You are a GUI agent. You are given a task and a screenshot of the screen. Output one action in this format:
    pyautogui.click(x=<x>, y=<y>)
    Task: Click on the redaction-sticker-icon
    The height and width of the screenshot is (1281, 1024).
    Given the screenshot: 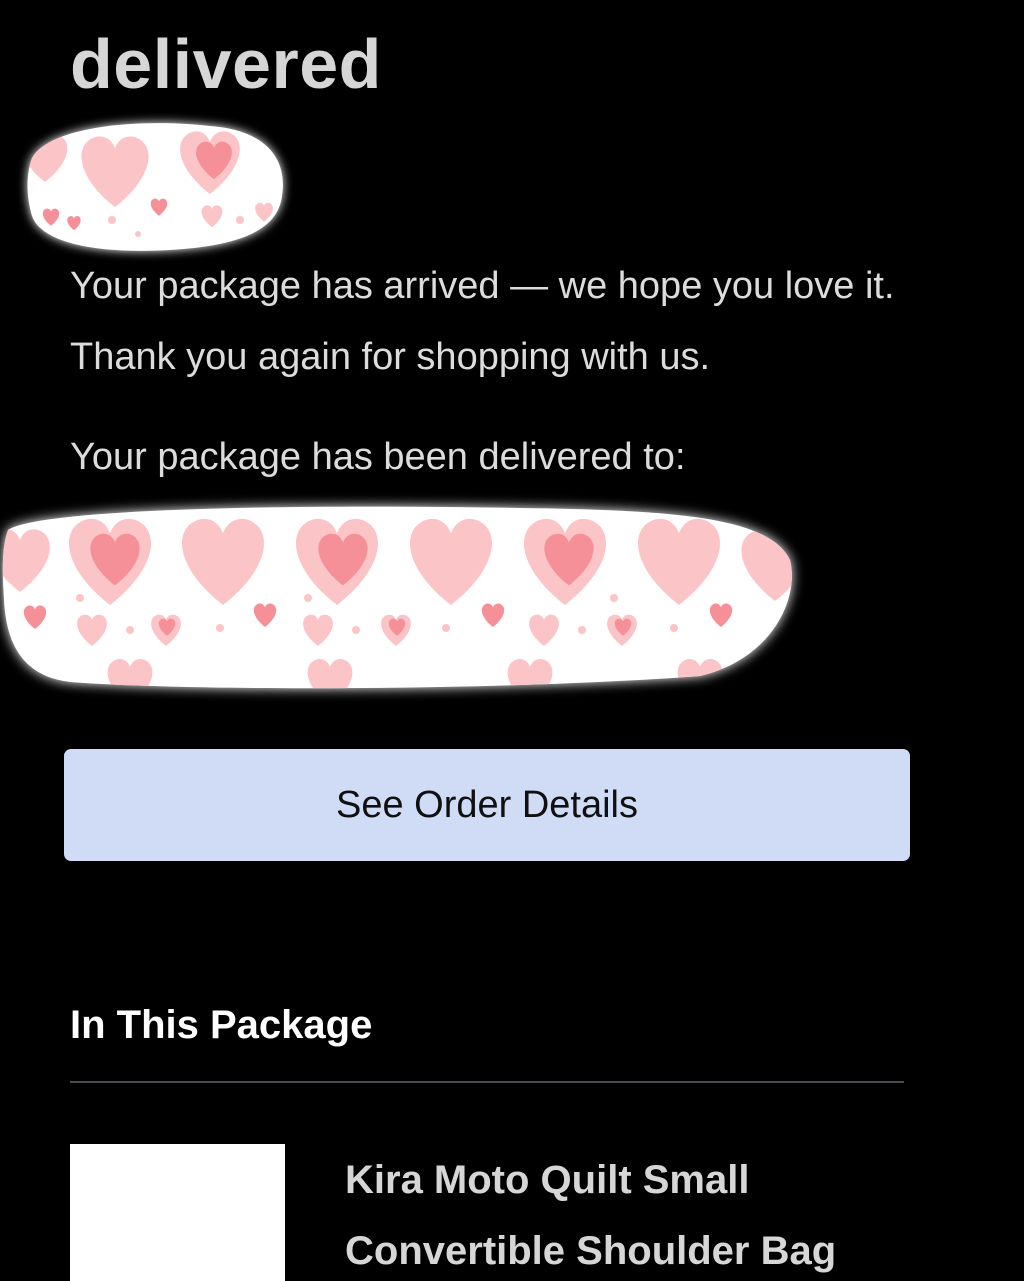 What is the action you would take?
    pyautogui.click(x=155, y=187)
    